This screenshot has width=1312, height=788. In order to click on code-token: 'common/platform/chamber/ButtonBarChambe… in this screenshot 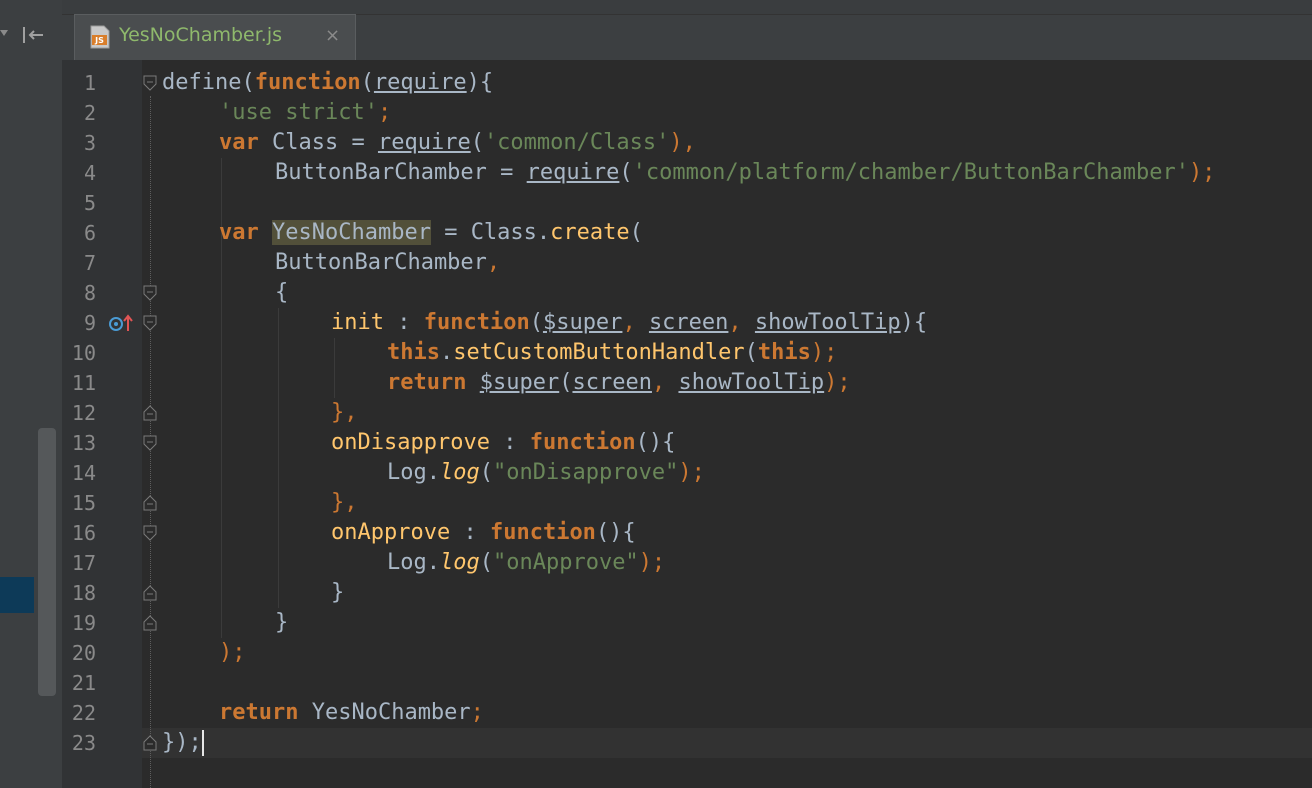, I will do `click(910, 172)`.